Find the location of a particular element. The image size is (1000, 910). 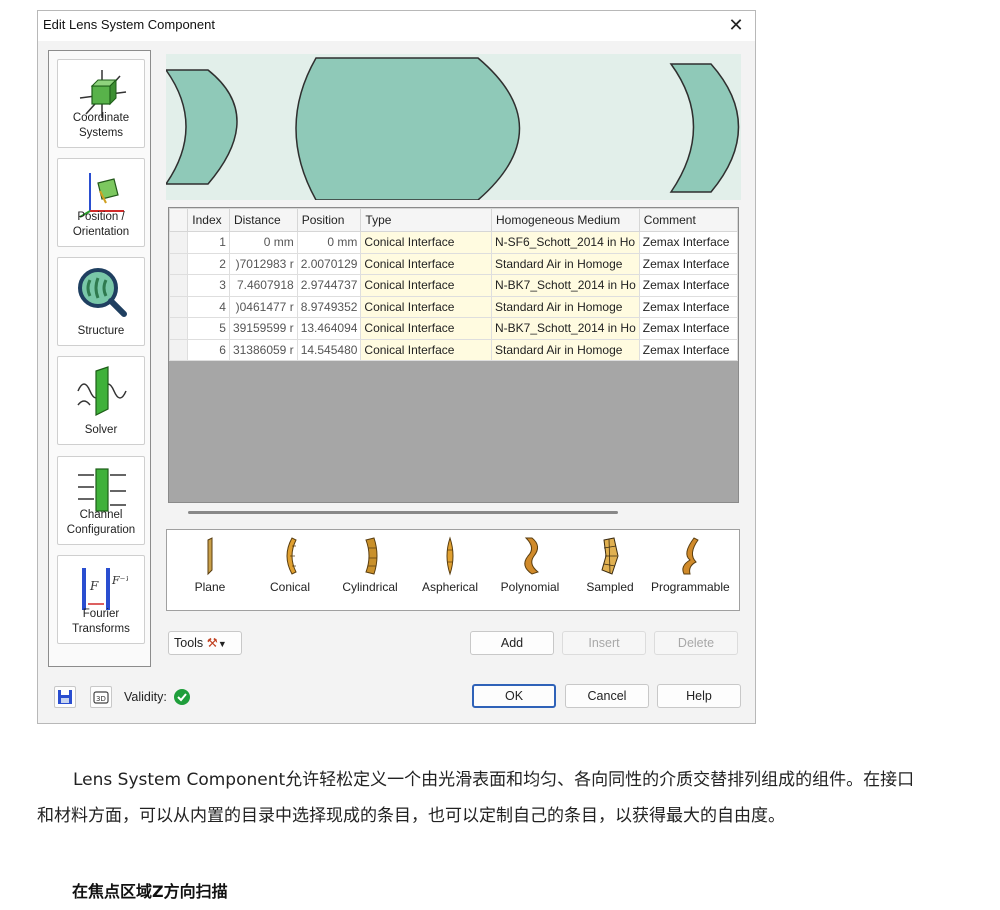

nav-position-orientation: Position / Orientation is located at coordinates (101, 202).